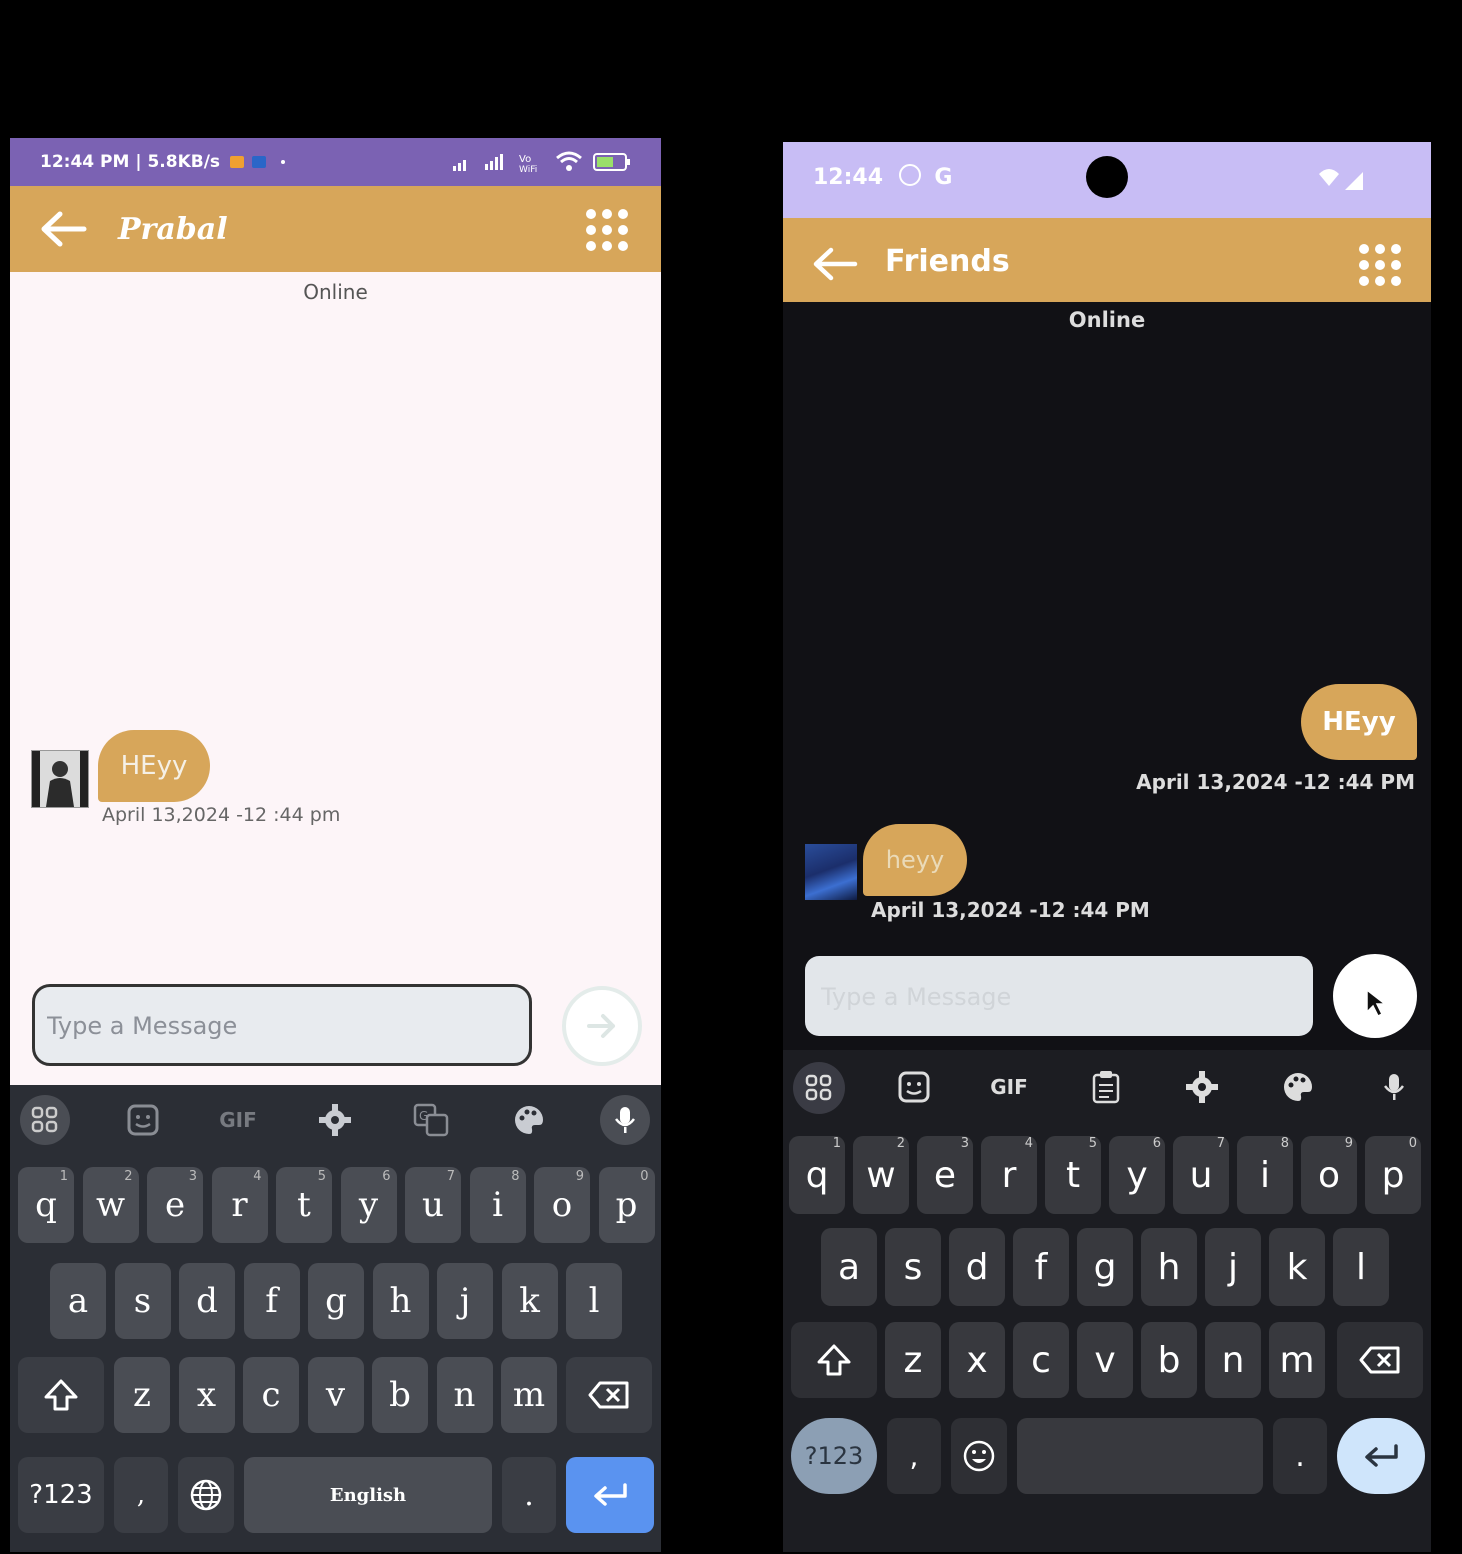 The height and width of the screenshot is (1554, 1462). What do you see at coordinates (206, 1495) in the screenshot?
I see `globe-key` at bounding box center [206, 1495].